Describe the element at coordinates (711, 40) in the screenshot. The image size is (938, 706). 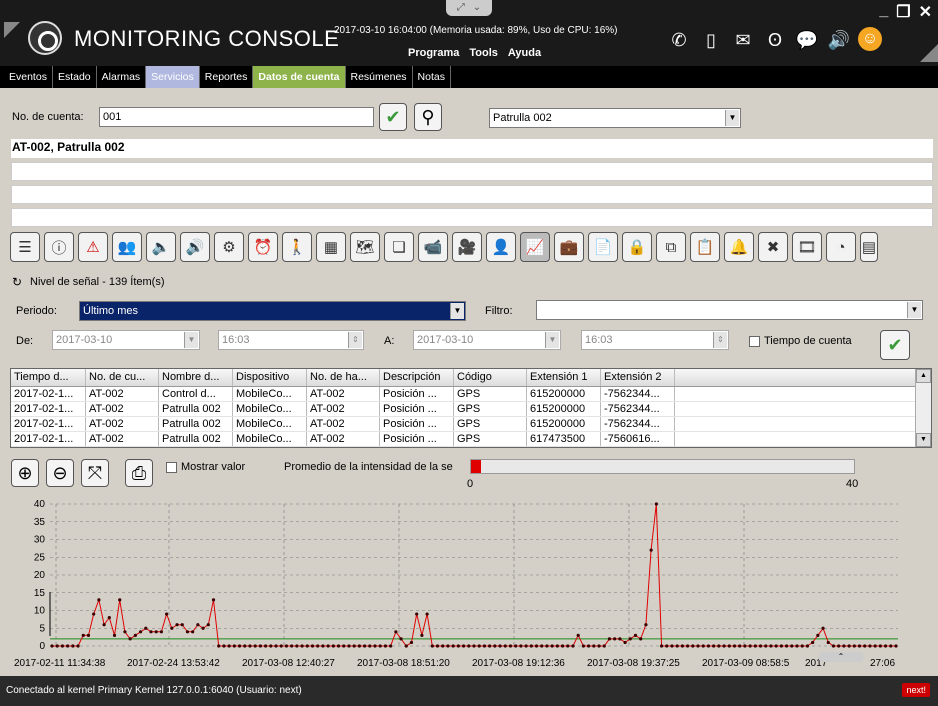
I see `sms-icon: ▯` at that location.